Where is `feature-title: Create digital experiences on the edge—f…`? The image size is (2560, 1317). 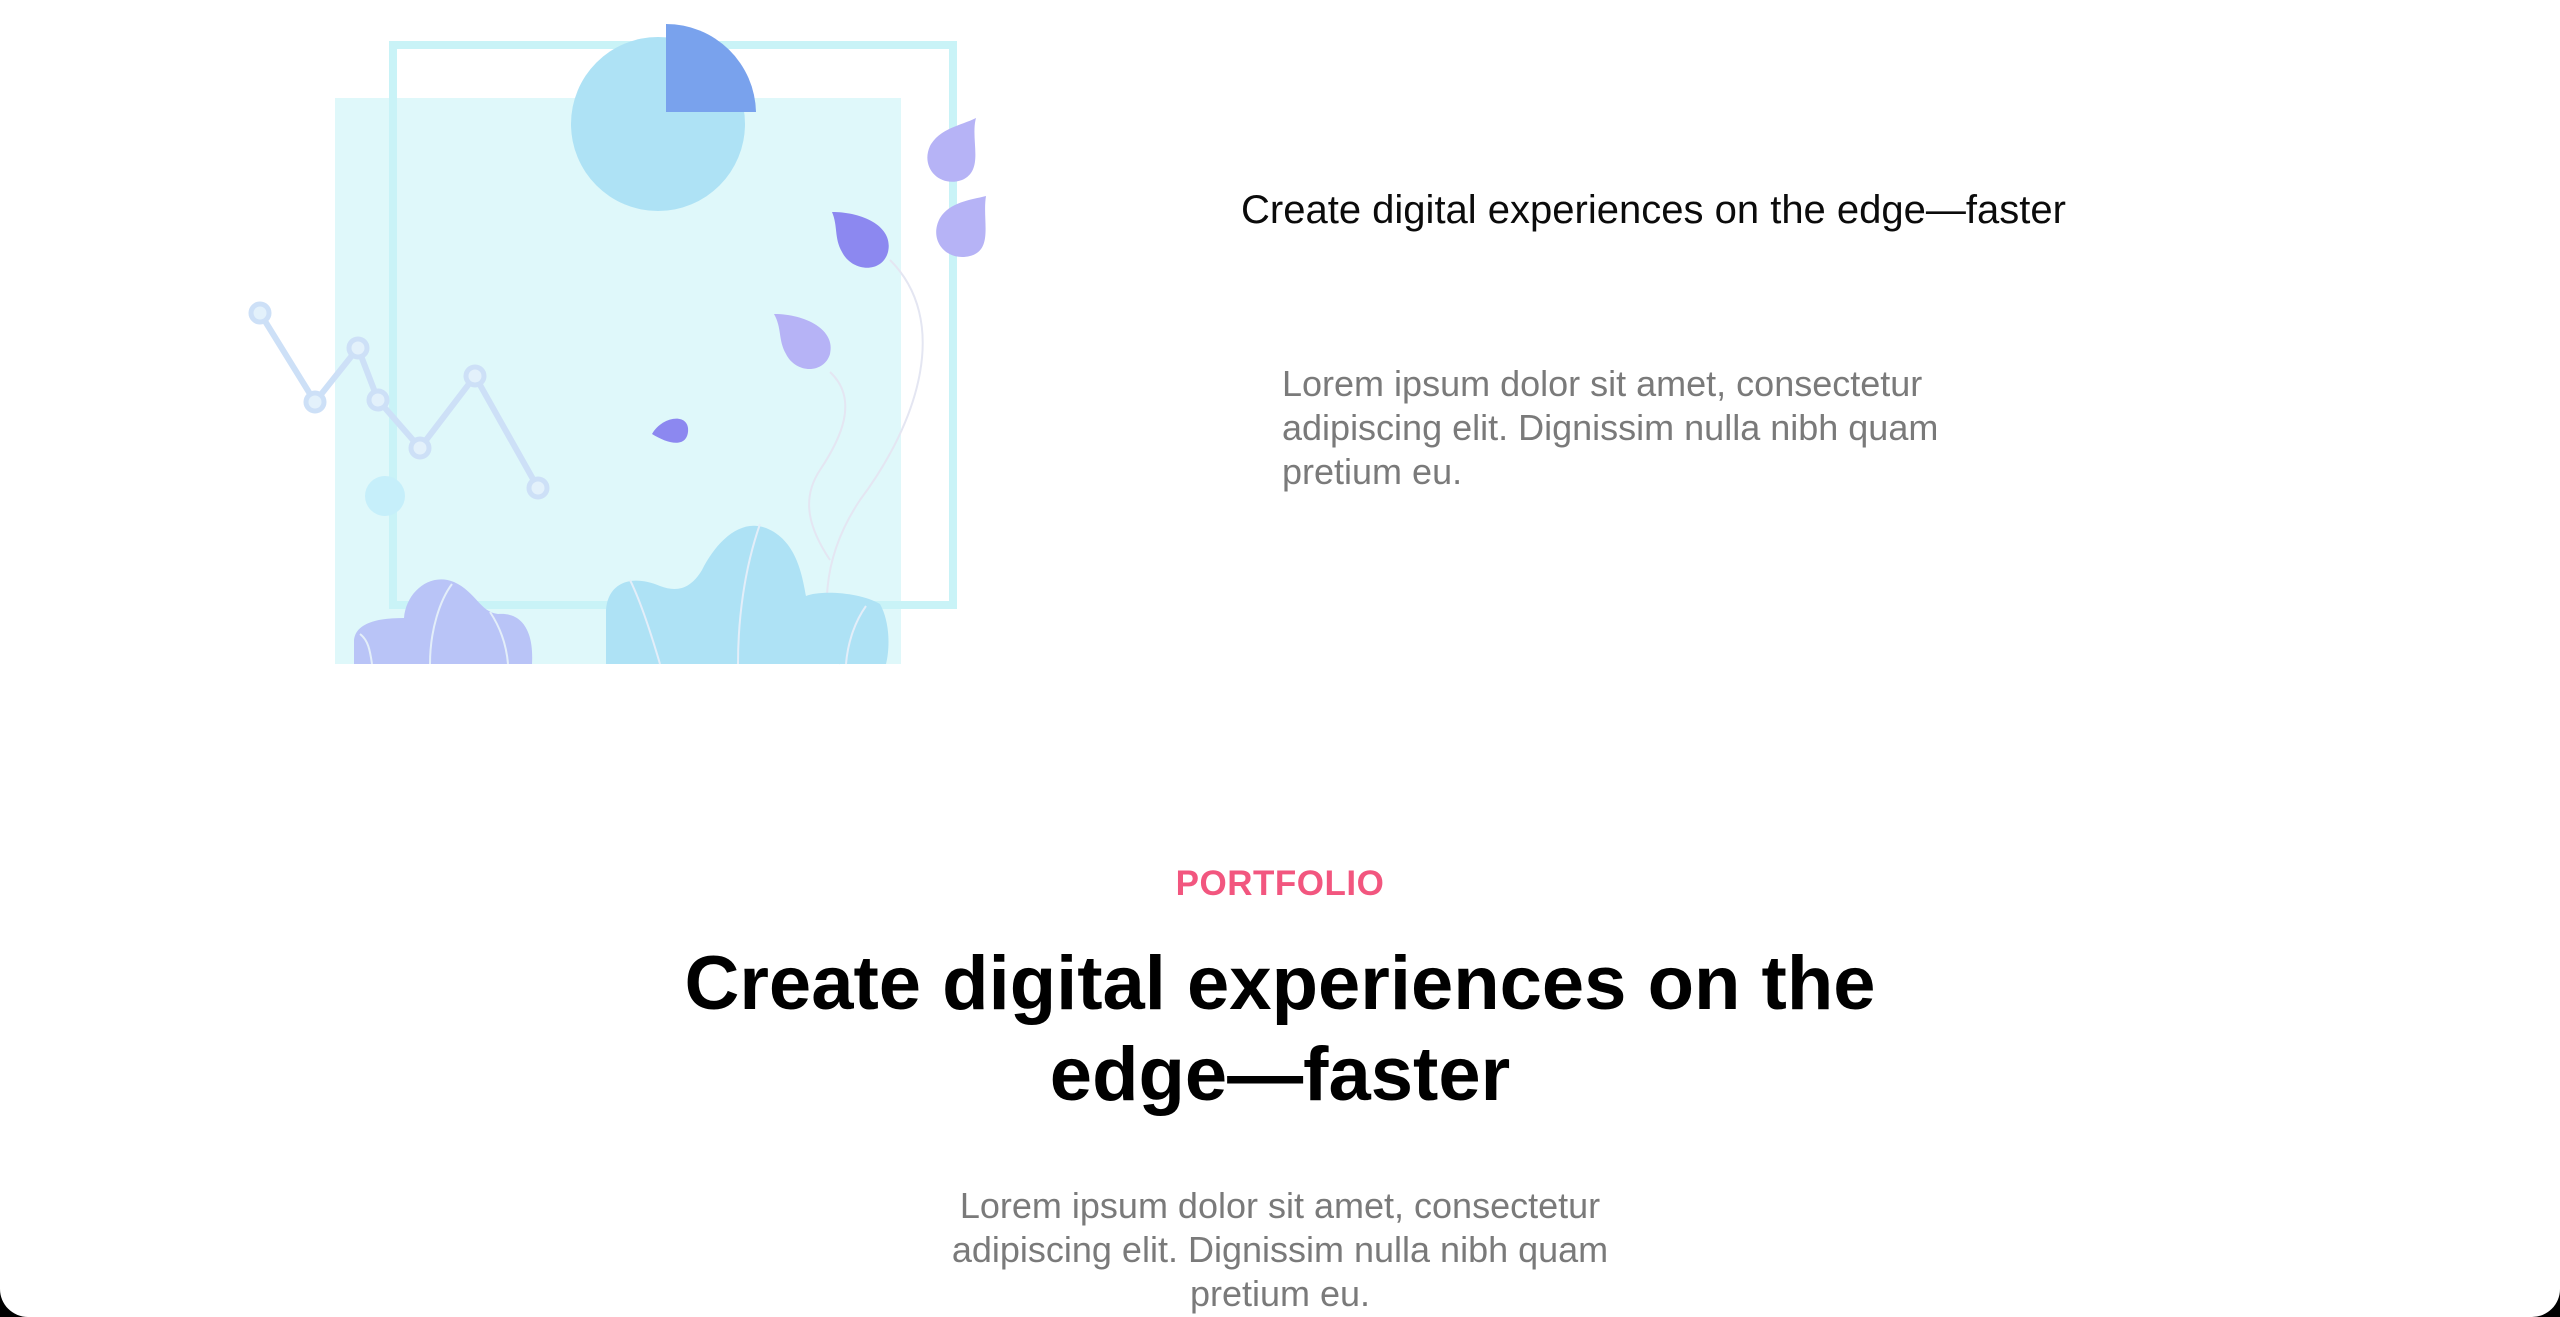 feature-title: Create digital experiences on the edge—f… is located at coordinates (1653, 210).